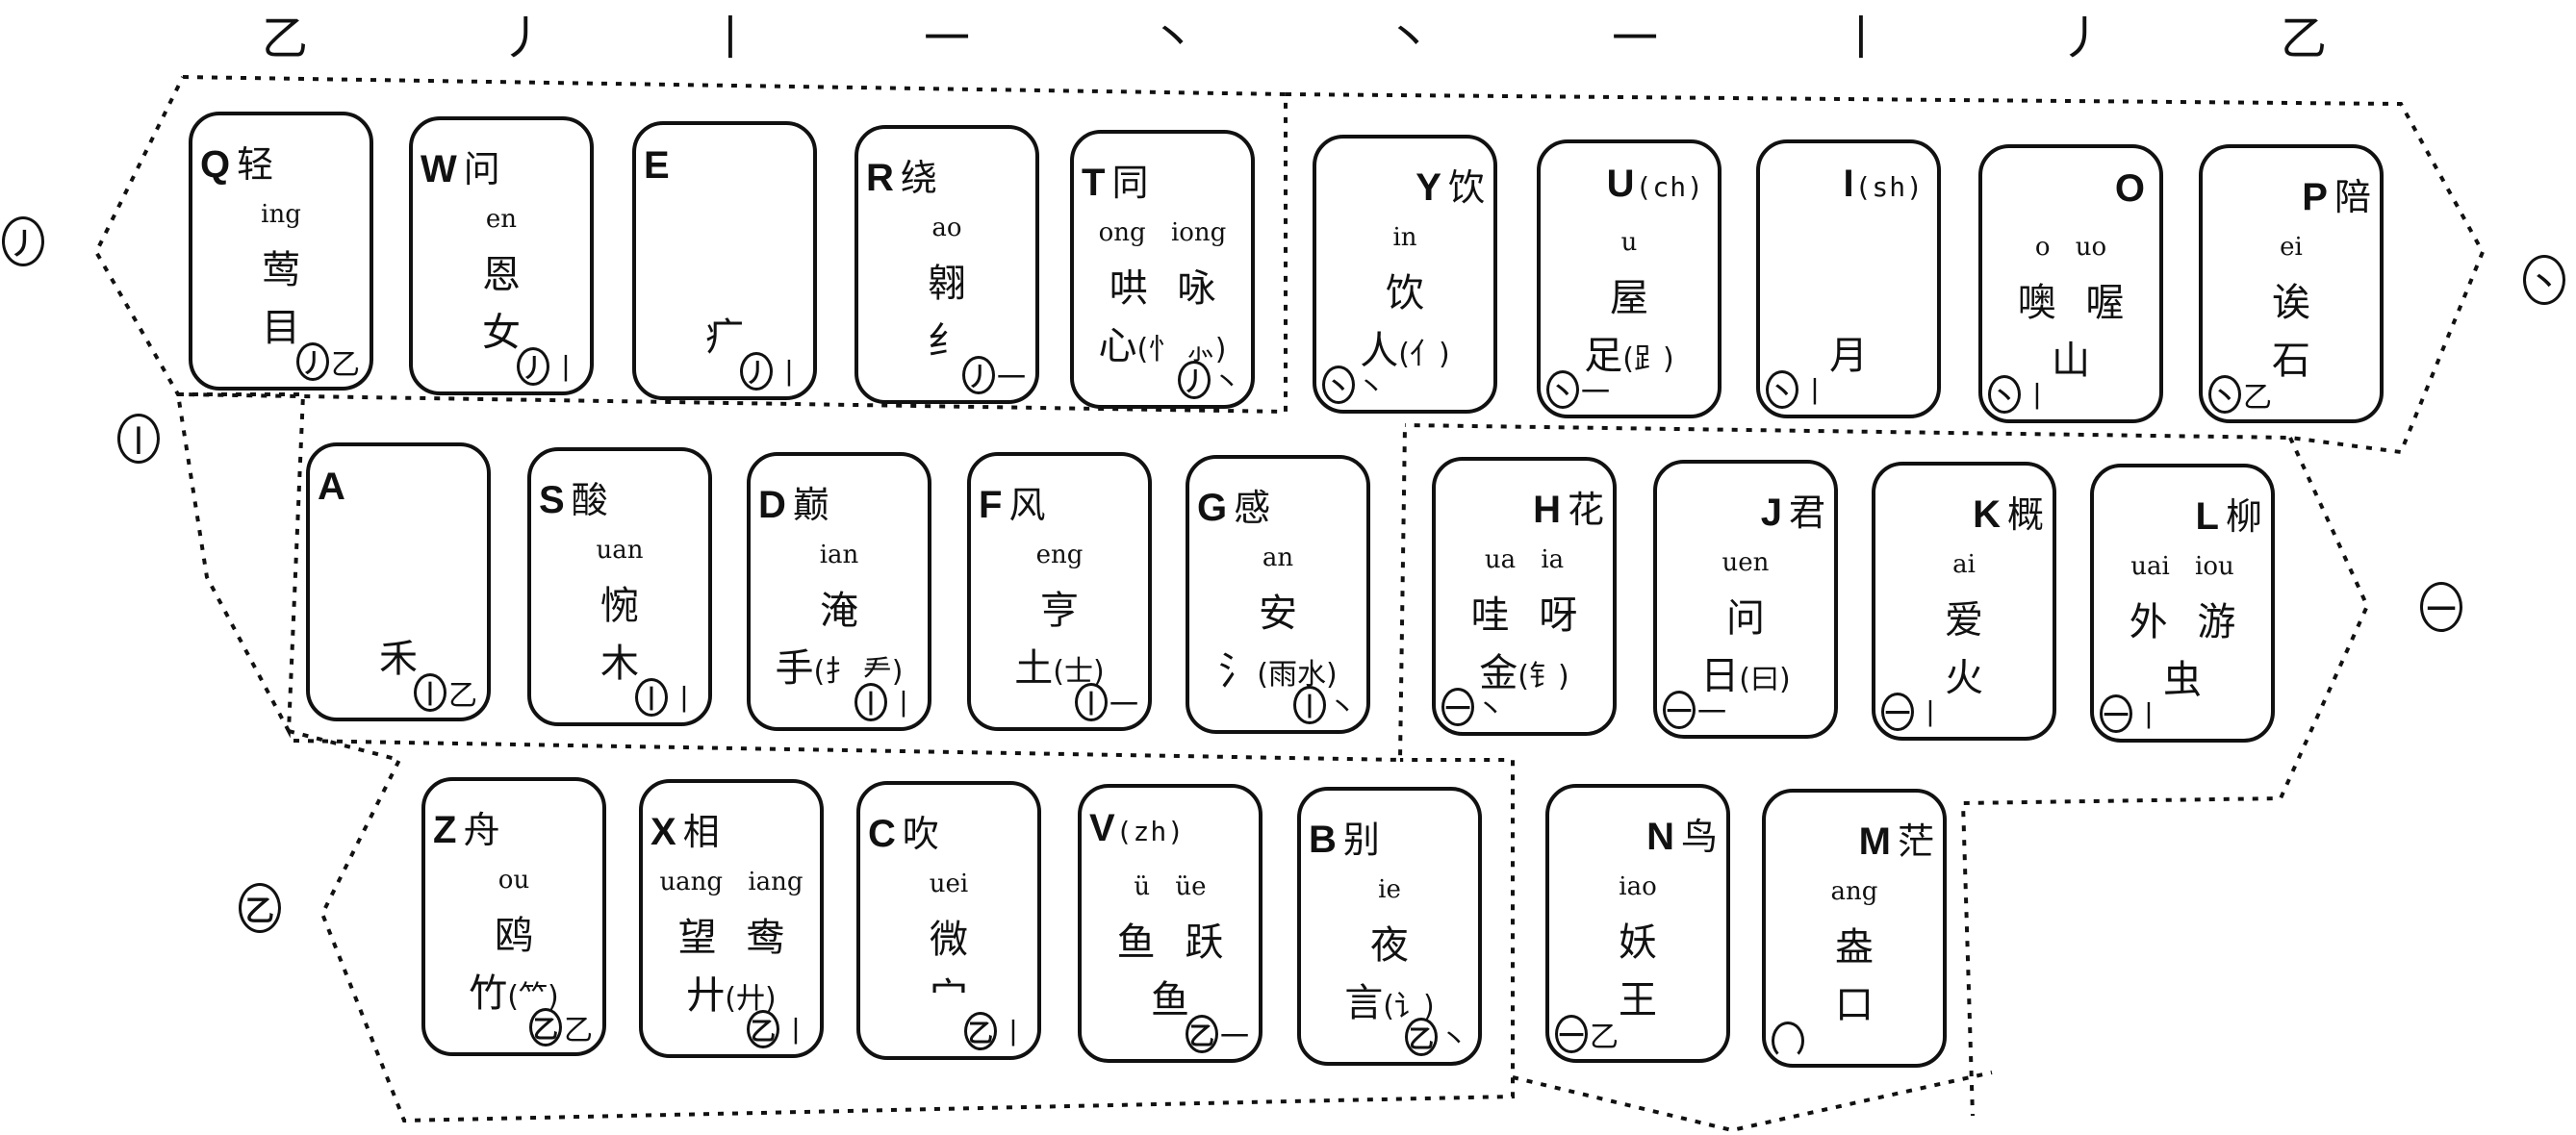  What do you see at coordinates (513, 916) in the screenshot?
I see `key-z: Z舟 ou 鸥 竹(⺮) 乙乙` at bounding box center [513, 916].